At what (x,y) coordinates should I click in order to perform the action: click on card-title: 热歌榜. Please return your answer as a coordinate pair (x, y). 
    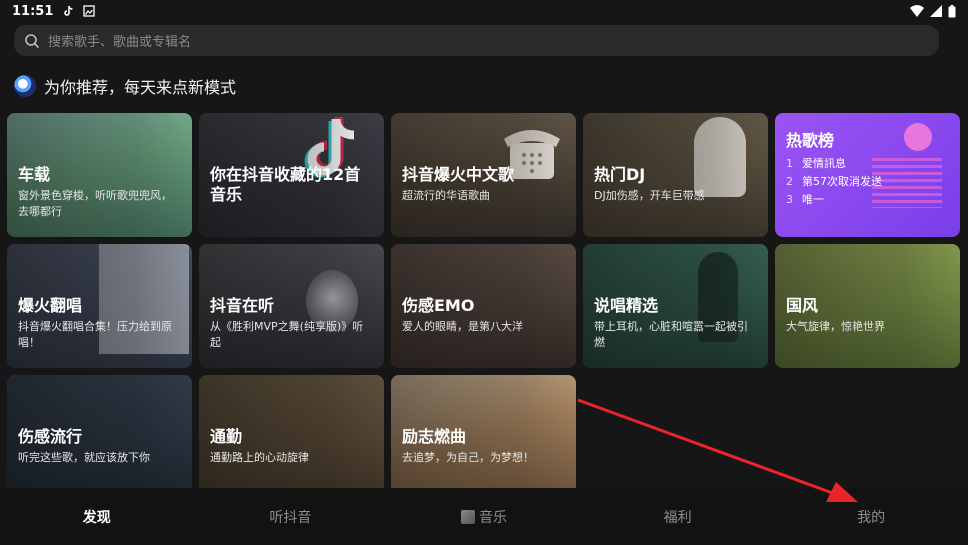
    Looking at the image, I should click on (810, 140).